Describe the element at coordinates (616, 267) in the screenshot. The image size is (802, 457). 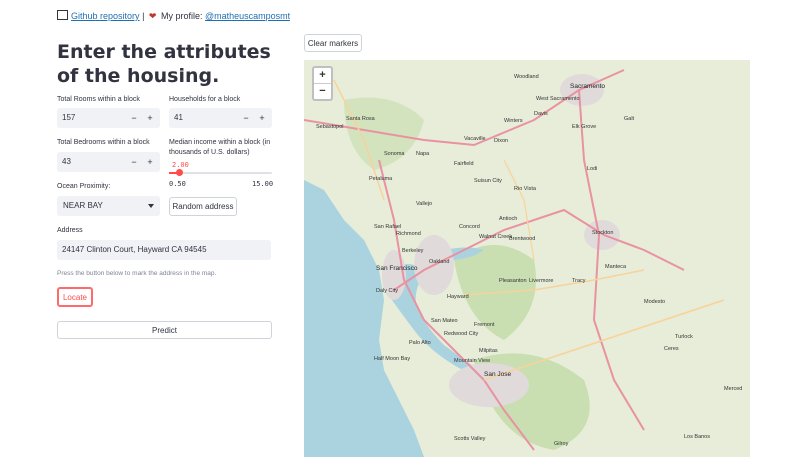
I see `map-city-label: Manteca` at that location.